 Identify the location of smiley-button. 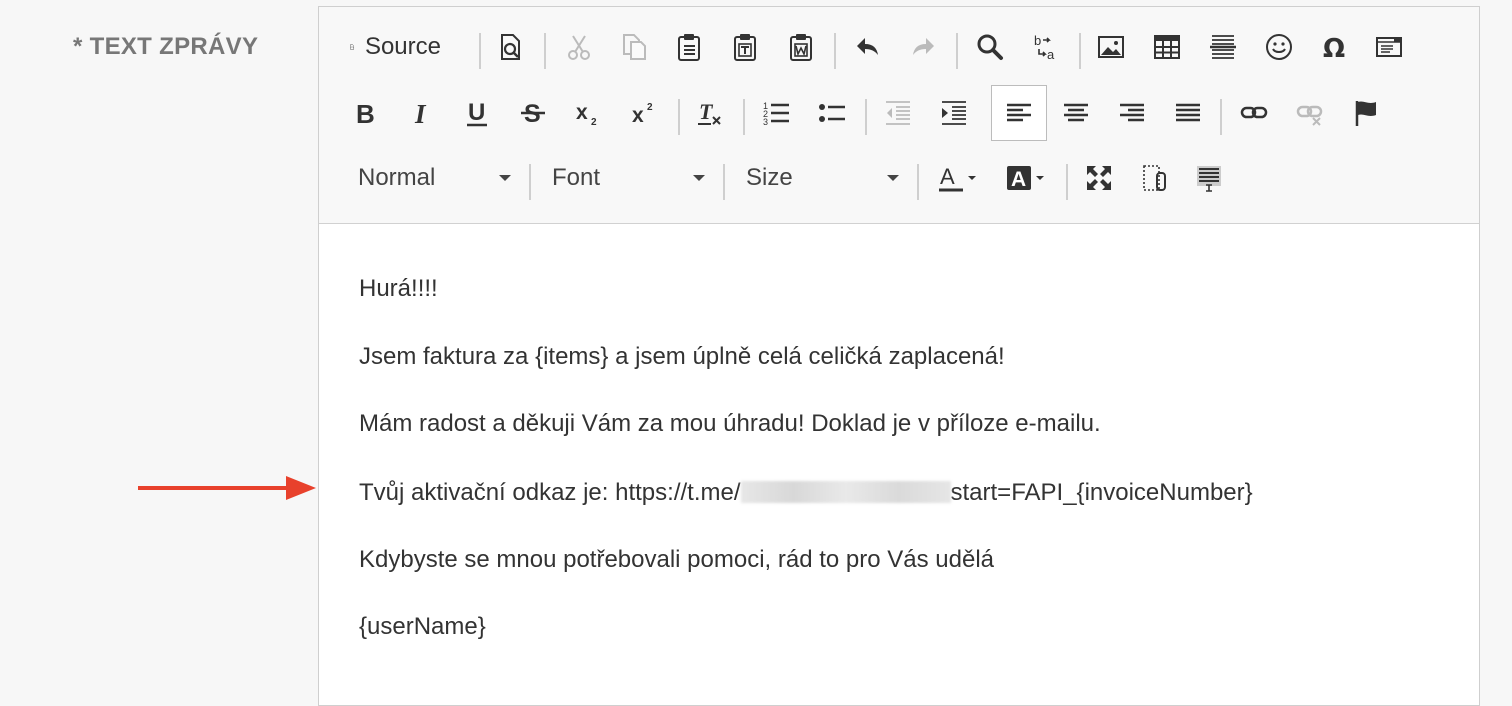
(1279, 47).